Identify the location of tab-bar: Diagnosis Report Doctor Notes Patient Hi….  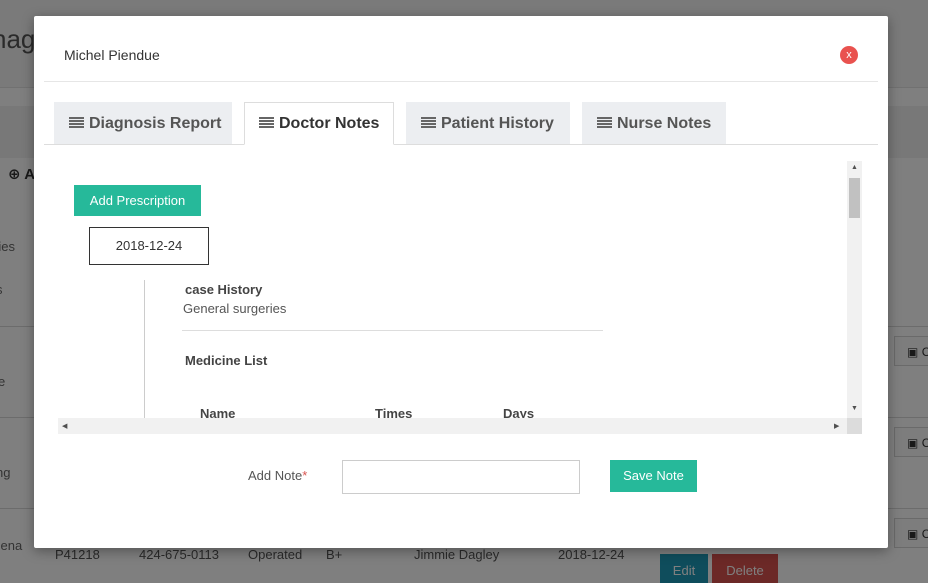
(461, 123).